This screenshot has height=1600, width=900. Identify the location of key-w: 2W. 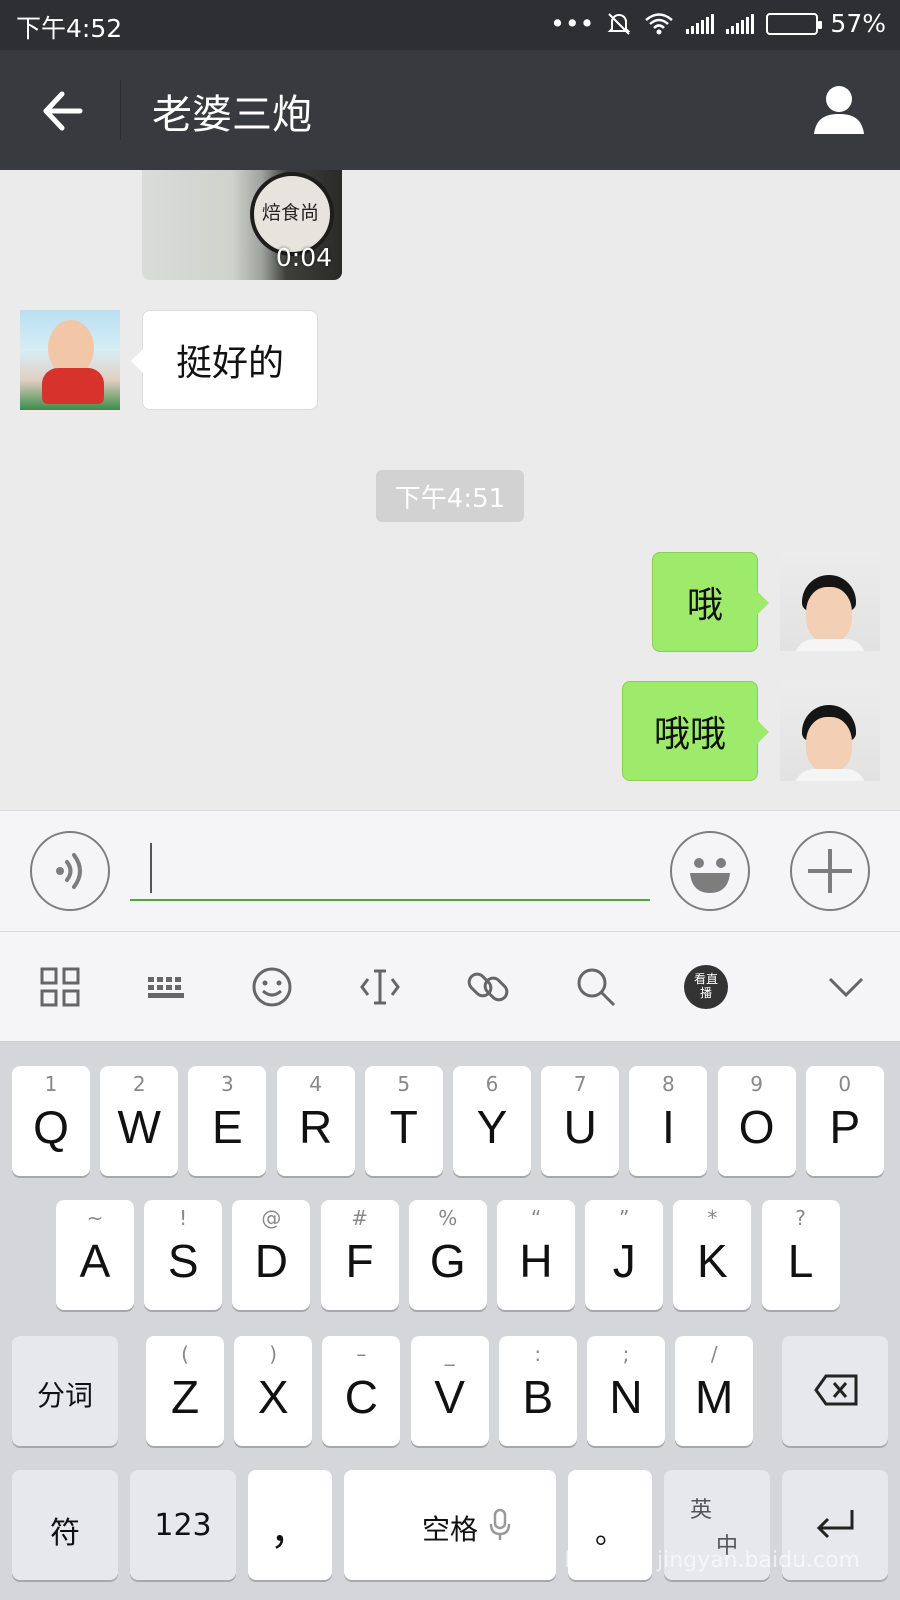
(139, 1121).